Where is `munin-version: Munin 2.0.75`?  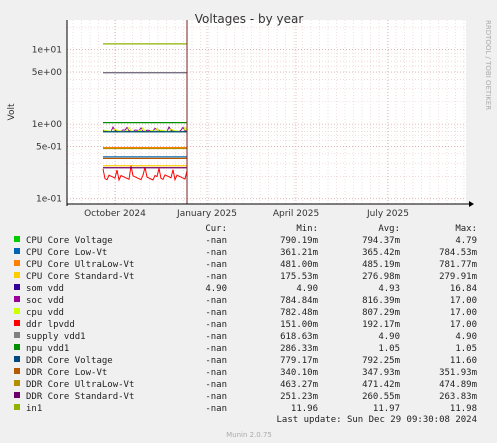
munin-version: Munin 2.0.75 is located at coordinates (249, 435).